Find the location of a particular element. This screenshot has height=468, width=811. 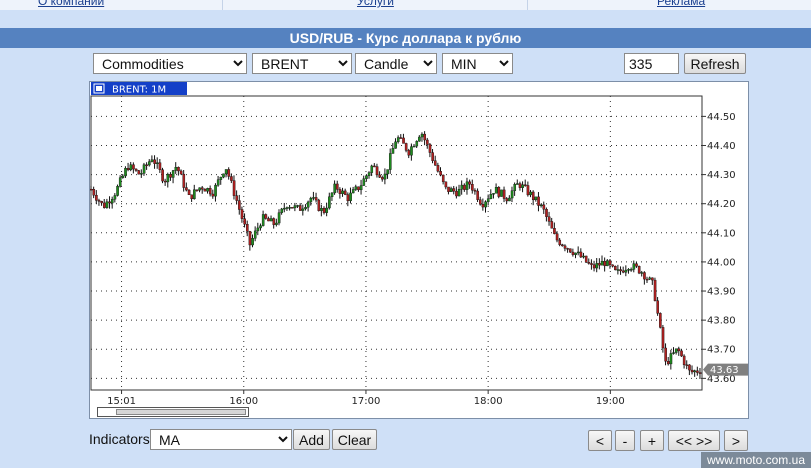

refresh-button: Refresh is located at coordinates (715, 63).